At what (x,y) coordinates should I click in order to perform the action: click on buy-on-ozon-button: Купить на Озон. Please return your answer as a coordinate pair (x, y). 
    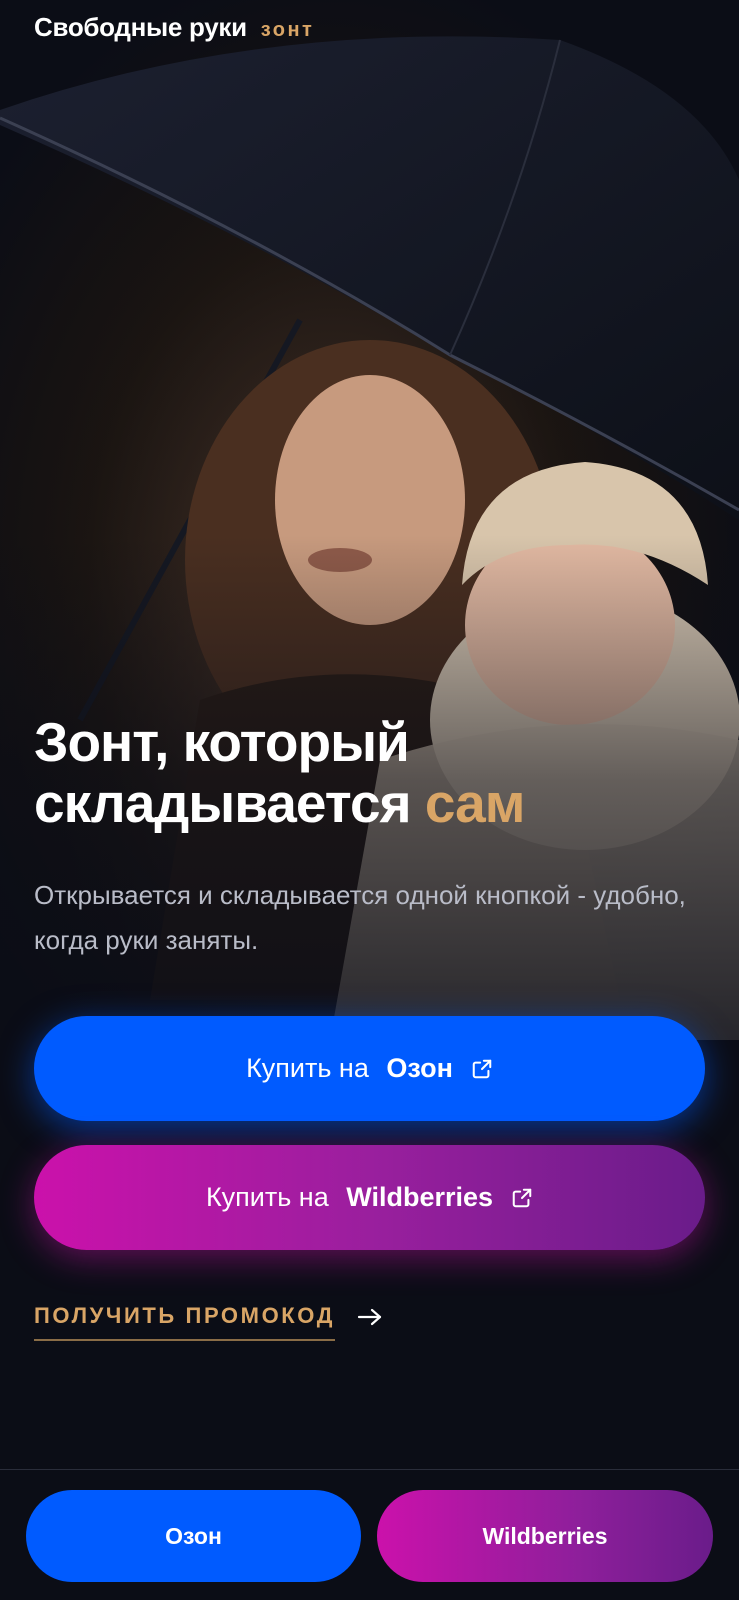
    Looking at the image, I should click on (369, 1068).